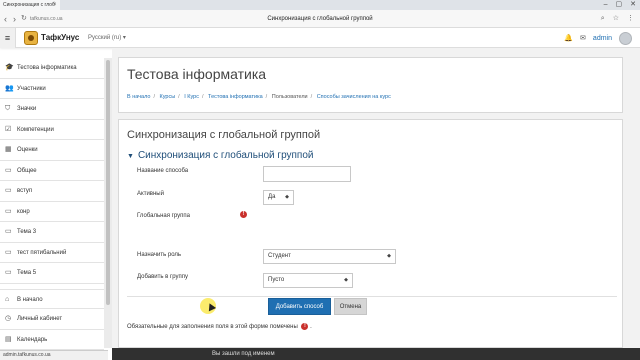 This screenshot has height=360, width=640. Describe the element at coordinates (329, 256) in the screenshot. I see `role-select: Студент ◆` at that location.